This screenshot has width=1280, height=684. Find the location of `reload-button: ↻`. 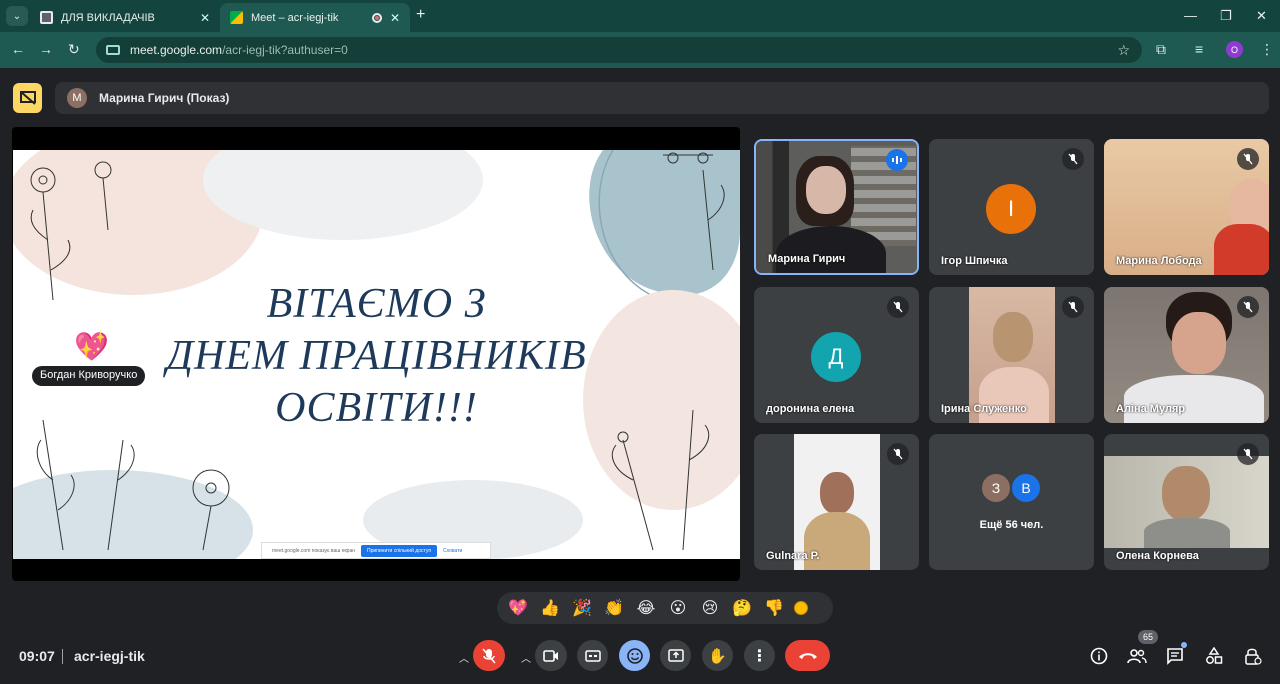

reload-button: ↻ is located at coordinates (74, 49).